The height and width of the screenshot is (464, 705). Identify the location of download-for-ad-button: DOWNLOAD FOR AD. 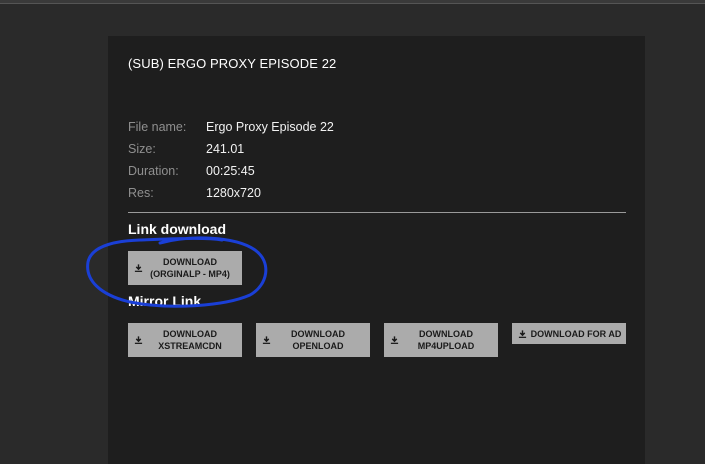
(569, 333).